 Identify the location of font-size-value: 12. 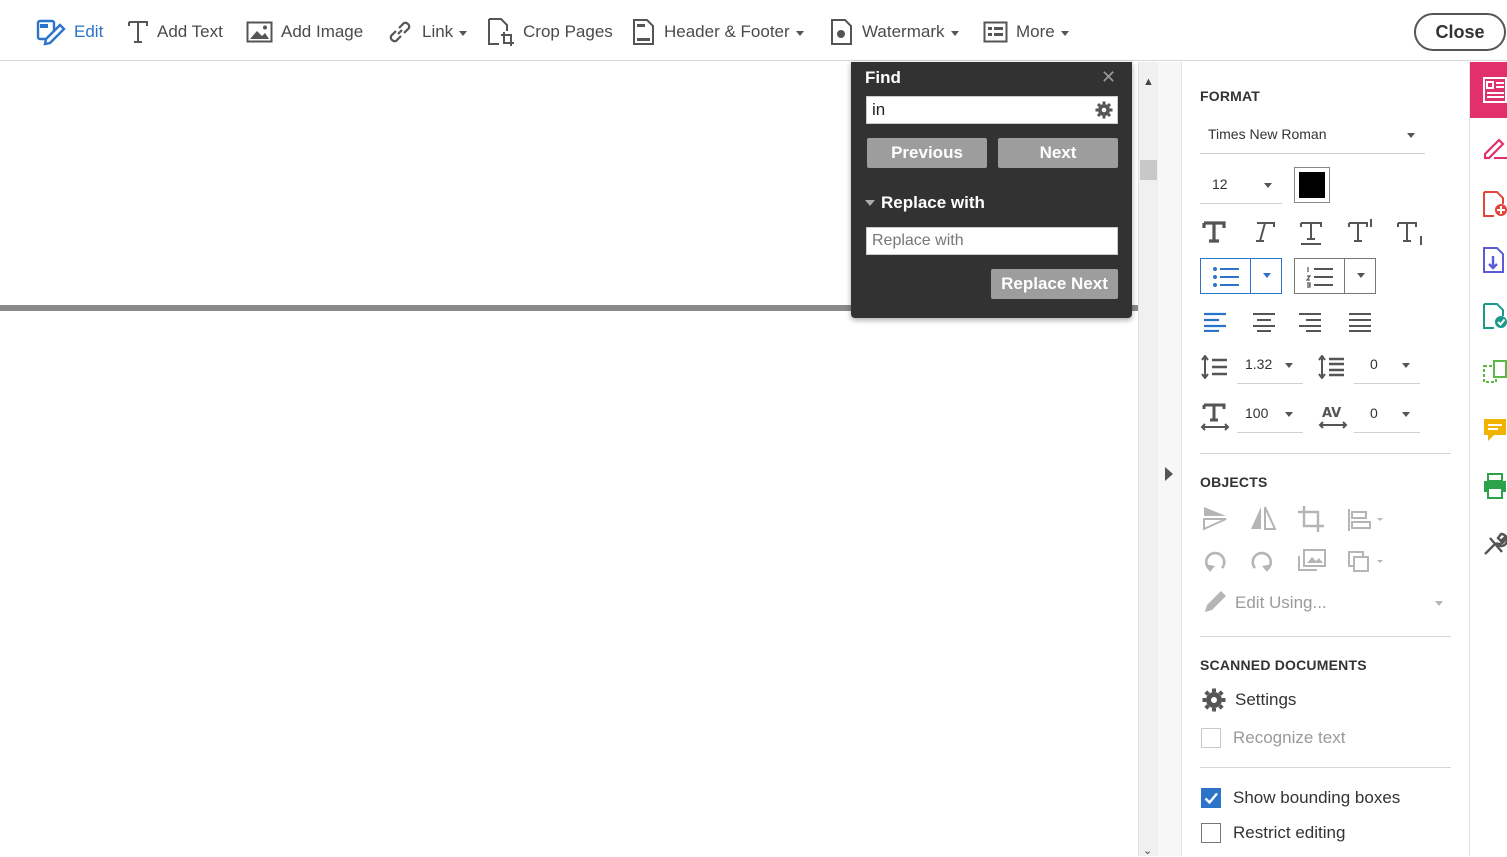
(1220, 184).